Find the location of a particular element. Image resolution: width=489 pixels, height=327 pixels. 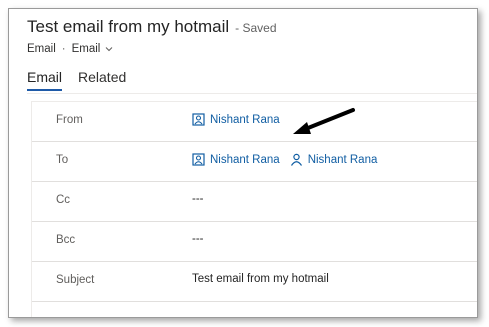

tab-email: Email is located at coordinates (45, 80).